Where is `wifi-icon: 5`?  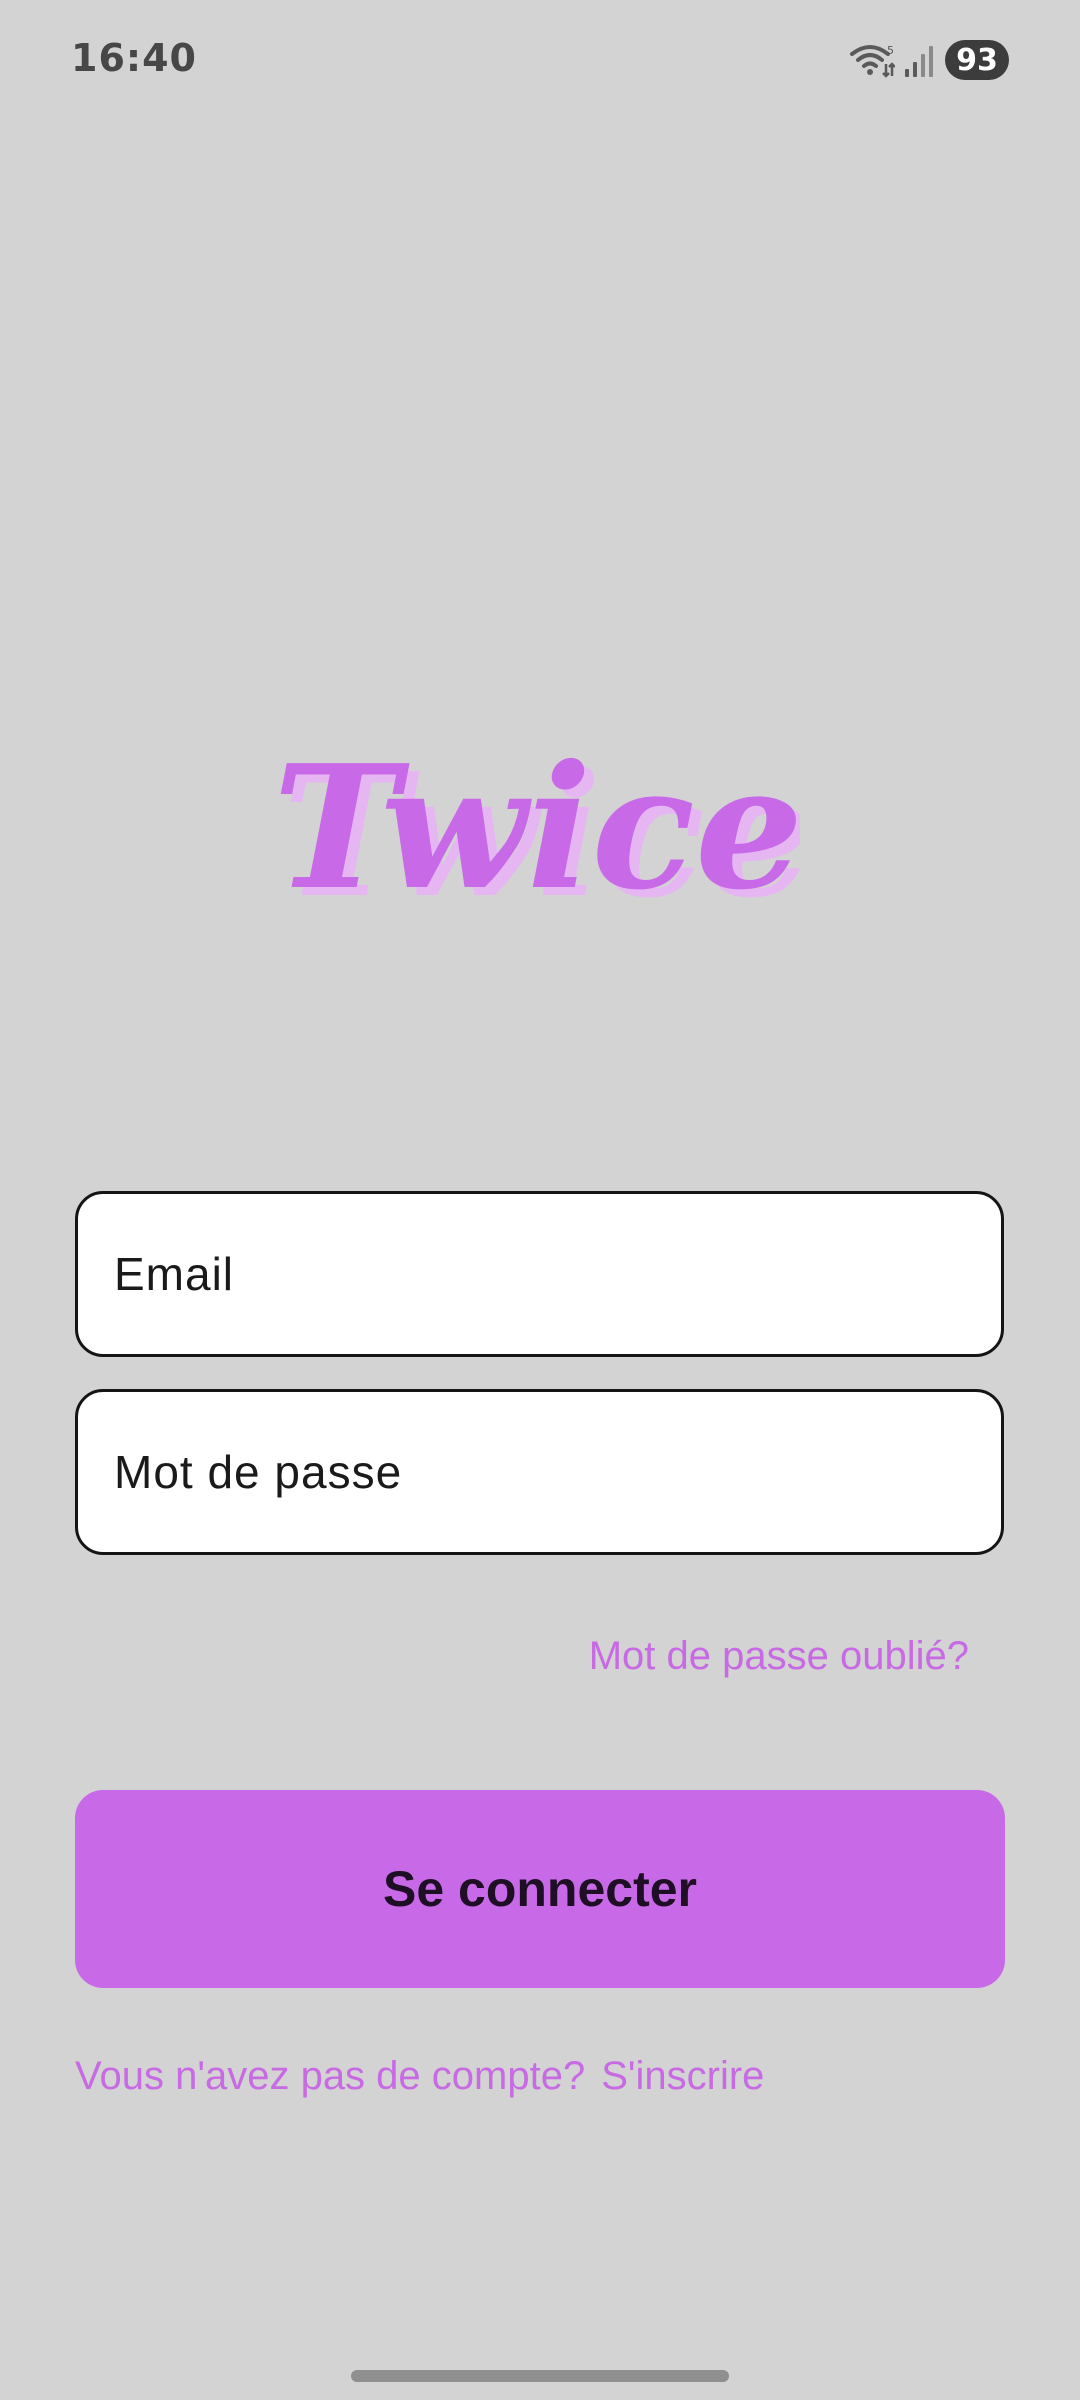 wifi-icon: 5 is located at coordinates (872, 60).